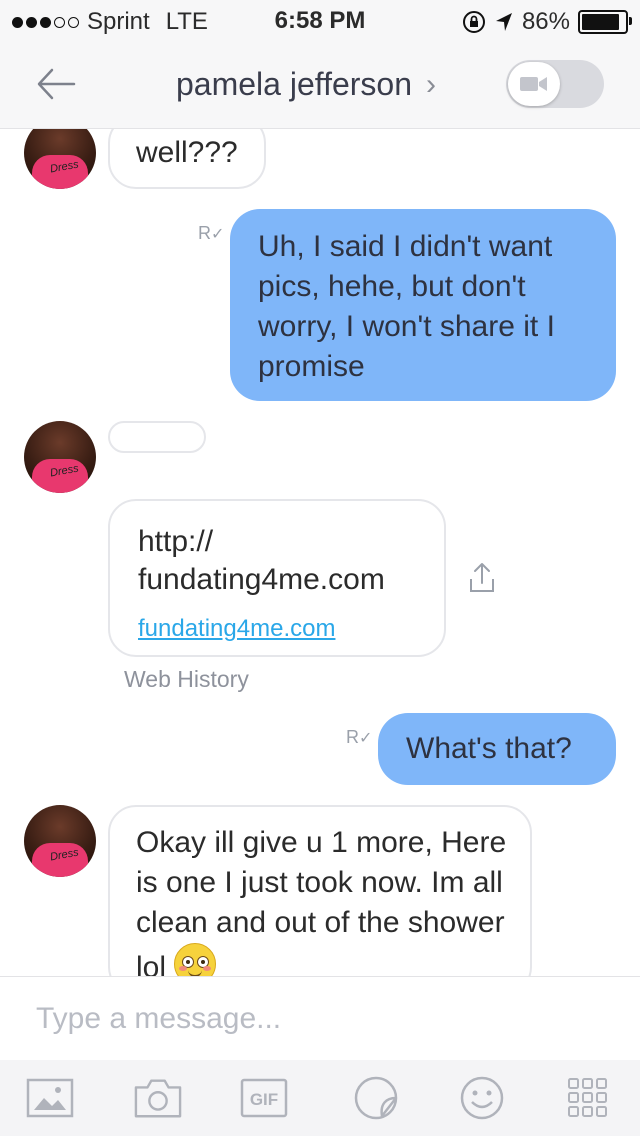 This screenshot has height=1136, width=640. What do you see at coordinates (195, 959) in the screenshot?
I see `flushed-face-emoji-icon` at bounding box center [195, 959].